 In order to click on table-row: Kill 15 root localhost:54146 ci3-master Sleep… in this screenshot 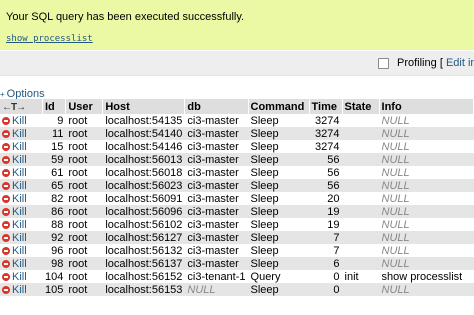, I will do `click(237, 146)`.